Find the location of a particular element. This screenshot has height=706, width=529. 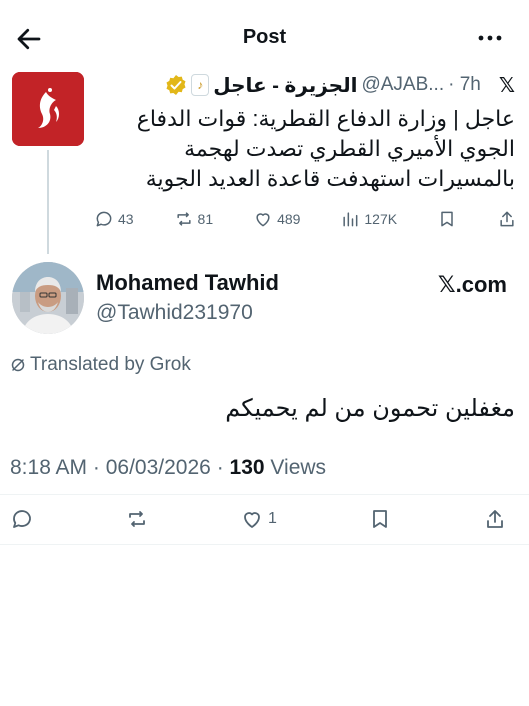

bookmark-button is located at coordinates (380, 519).